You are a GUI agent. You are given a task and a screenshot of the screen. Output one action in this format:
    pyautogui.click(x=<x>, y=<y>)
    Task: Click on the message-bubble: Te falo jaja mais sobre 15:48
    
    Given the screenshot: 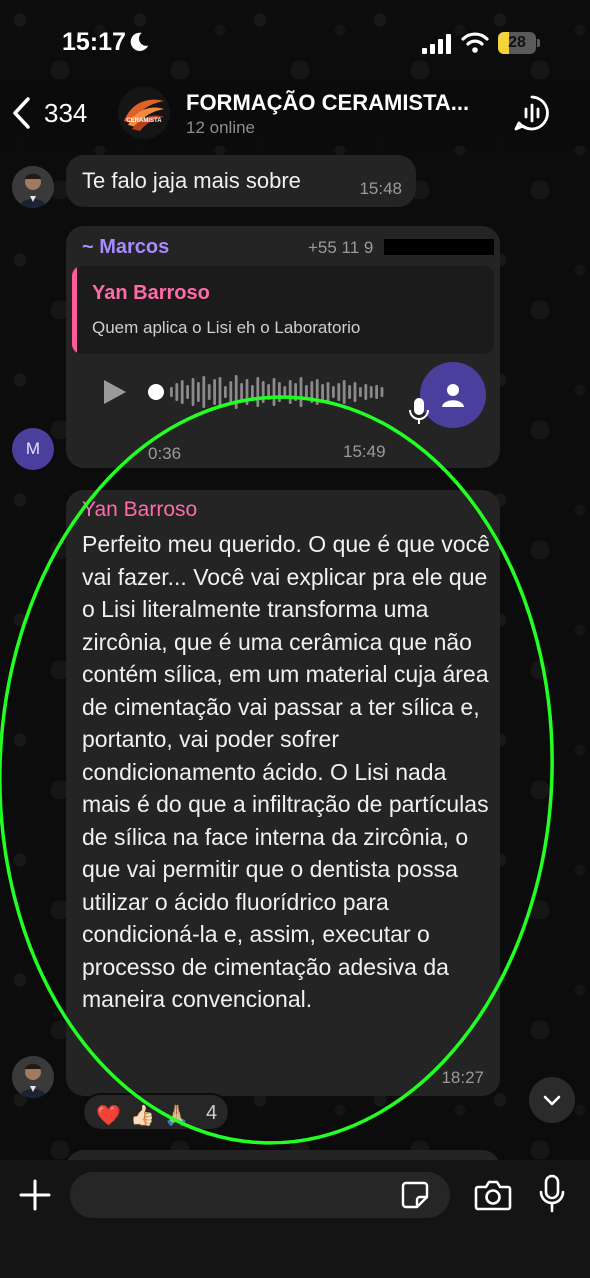 What is the action you would take?
    pyautogui.click(x=241, y=181)
    